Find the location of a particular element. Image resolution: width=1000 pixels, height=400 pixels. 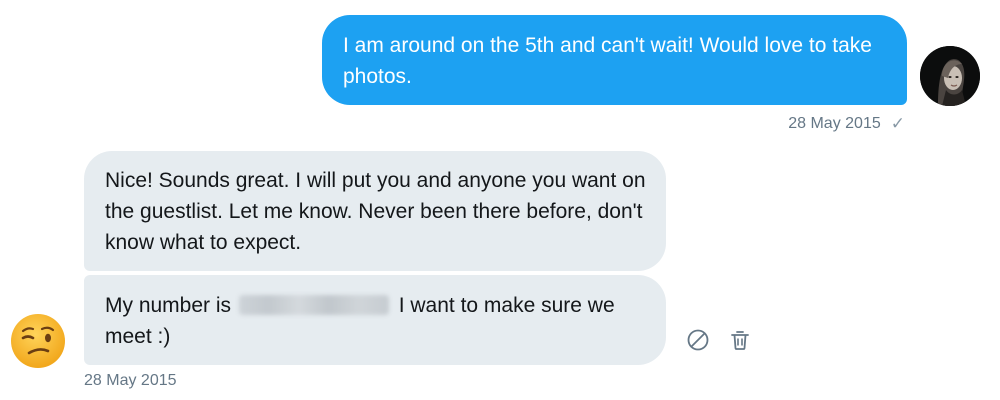

delete-icon is located at coordinates (740, 340).